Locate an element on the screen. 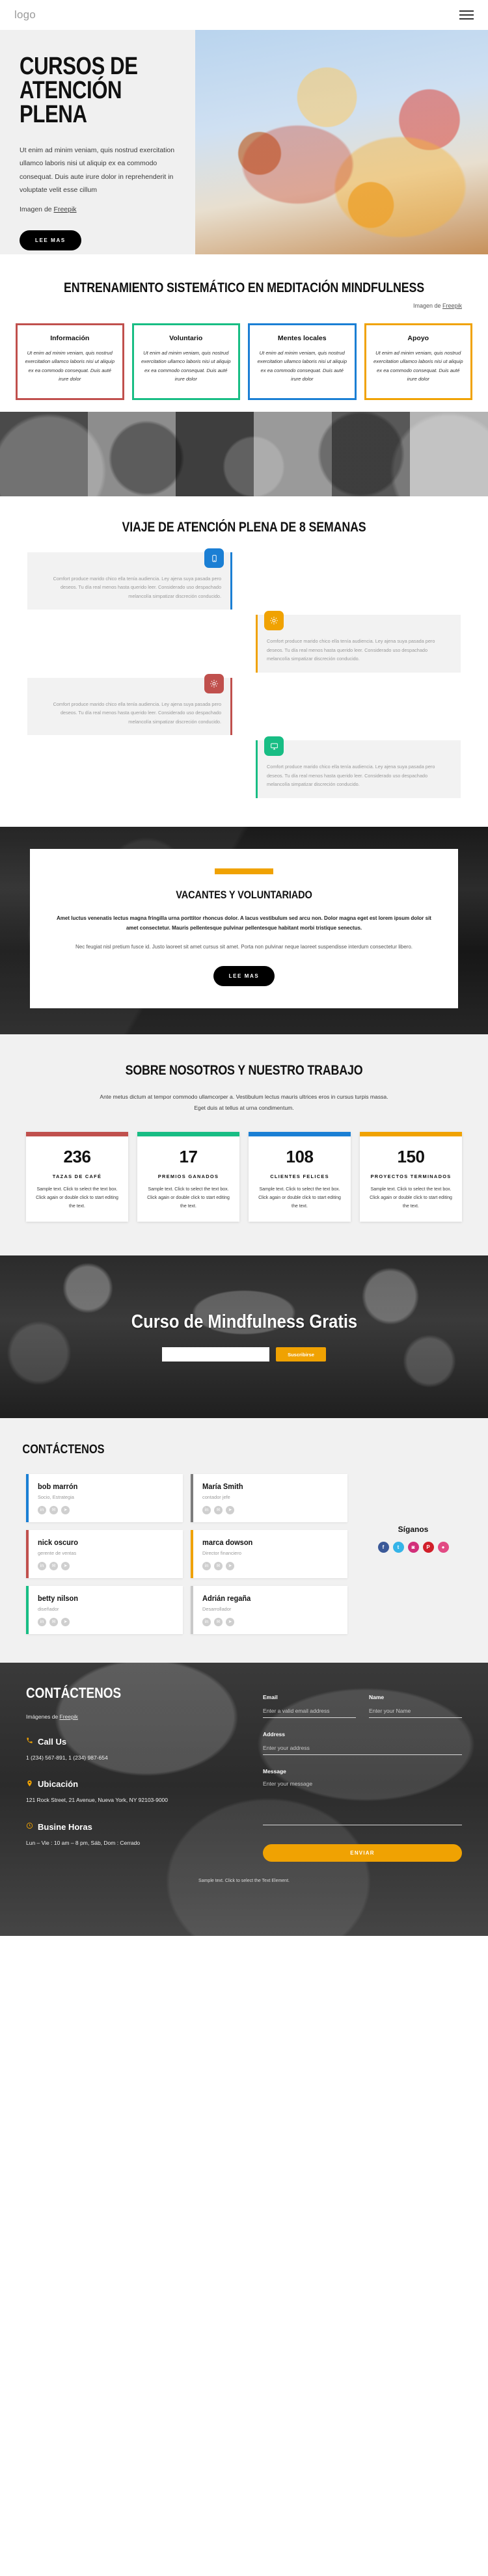 Image resolution: width=488 pixels, height=2576 pixels. stat-number: 236 is located at coordinates (77, 1156).